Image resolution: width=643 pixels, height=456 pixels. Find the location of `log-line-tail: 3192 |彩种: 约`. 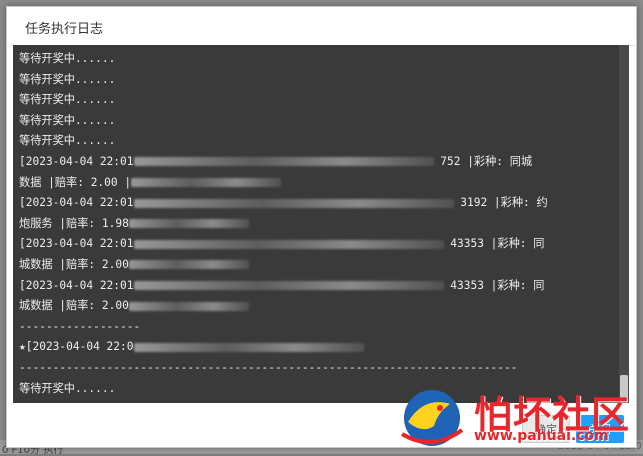

log-line-tail: 3192 |彩种: 约 is located at coordinates (500, 203).